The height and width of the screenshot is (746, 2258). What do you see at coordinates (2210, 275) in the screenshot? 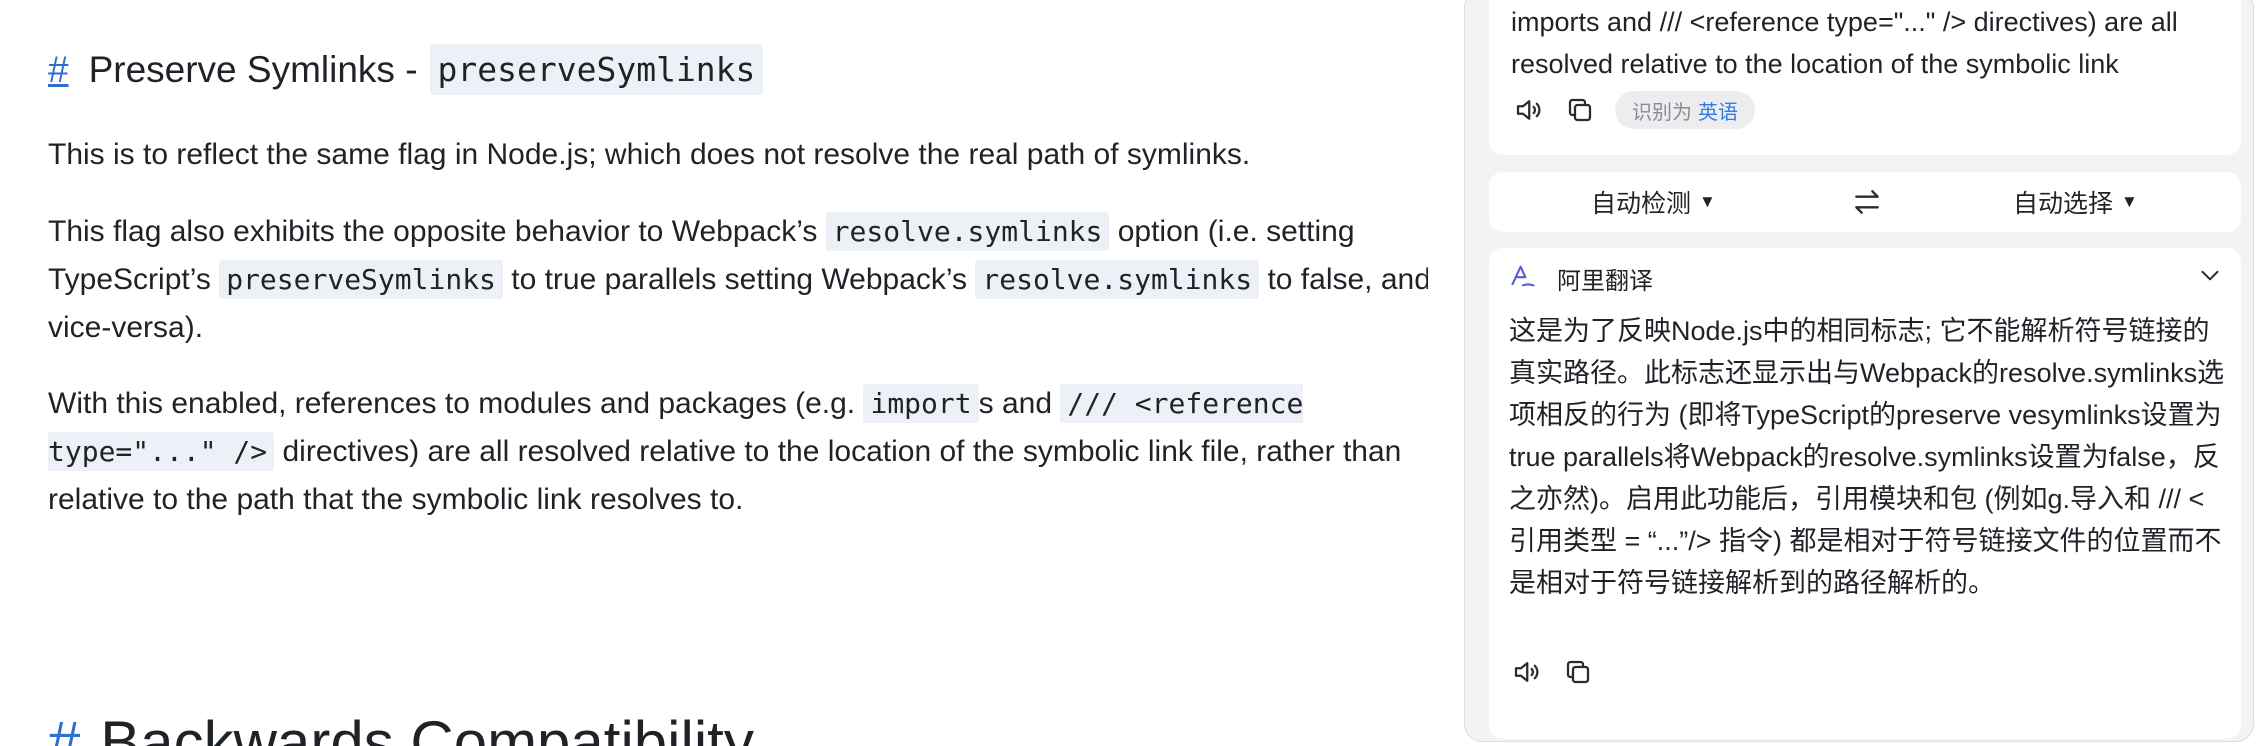
I see `chevron-down-icon` at bounding box center [2210, 275].